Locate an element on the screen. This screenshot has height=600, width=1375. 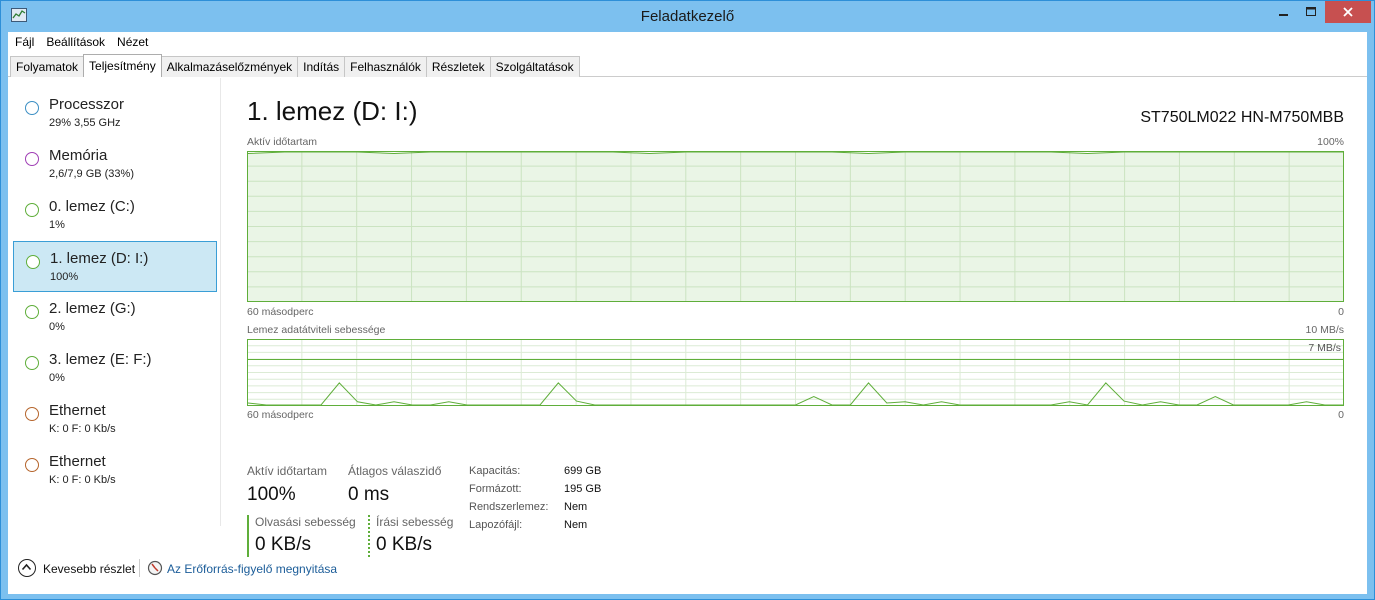
active-time-value: 100% is located at coordinates (271, 494).